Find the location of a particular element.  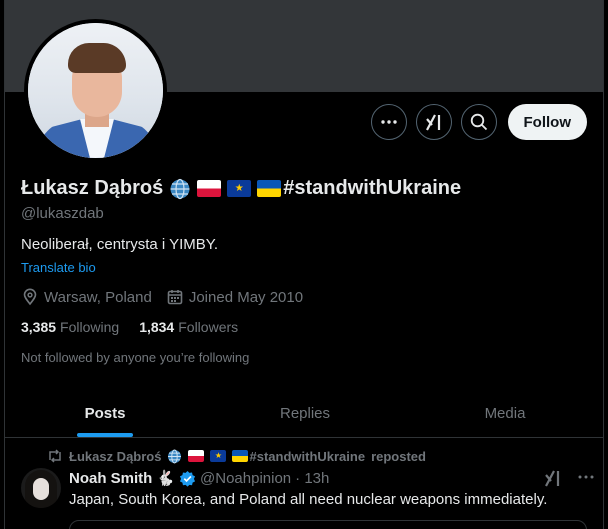

tab-posts: Posts is located at coordinates (105, 413).